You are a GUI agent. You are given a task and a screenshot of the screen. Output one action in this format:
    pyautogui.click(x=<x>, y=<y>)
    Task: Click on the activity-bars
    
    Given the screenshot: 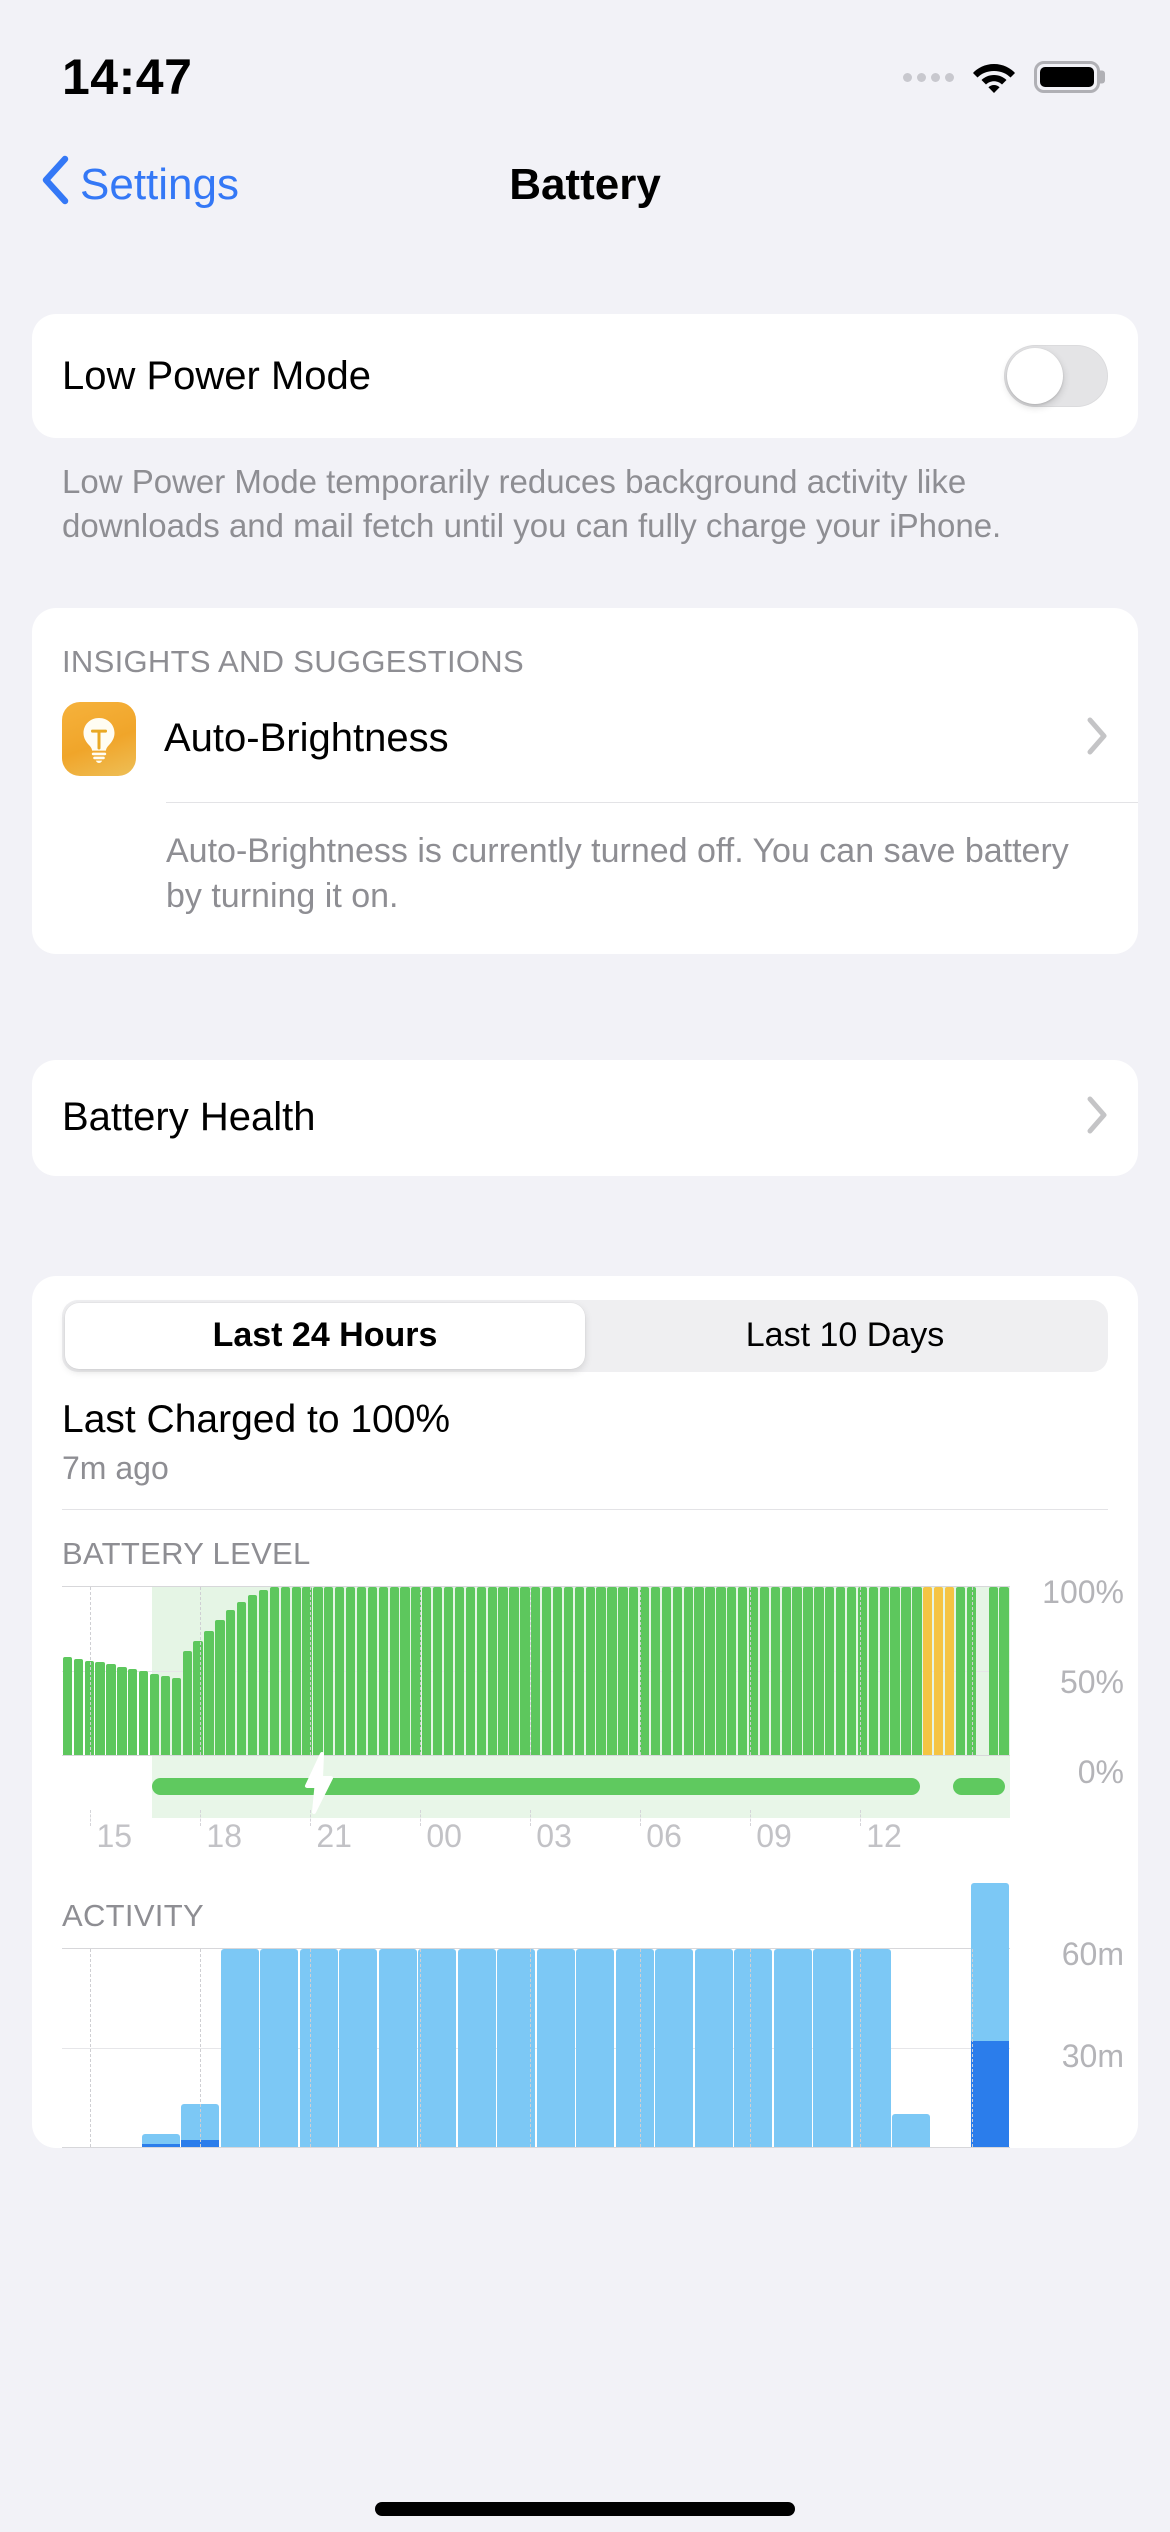 What is the action you would take?
    pyautogui.click(x=536, y=2014)
    